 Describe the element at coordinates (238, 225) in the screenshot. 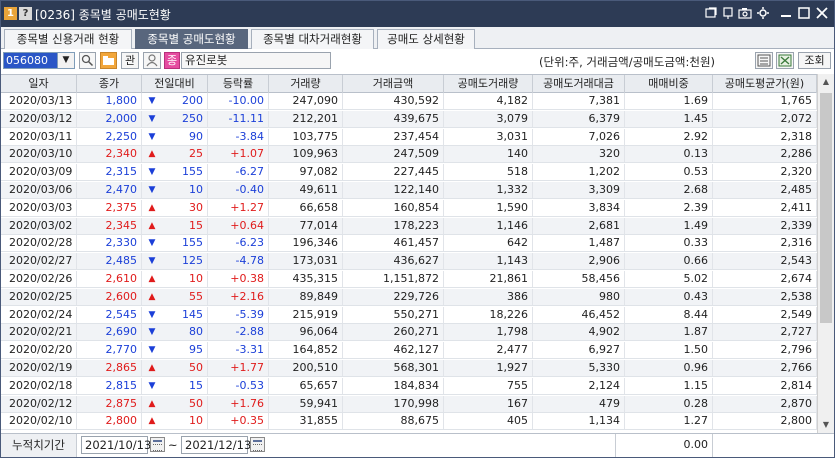

I see `cell-rate: +0.64` at that location.